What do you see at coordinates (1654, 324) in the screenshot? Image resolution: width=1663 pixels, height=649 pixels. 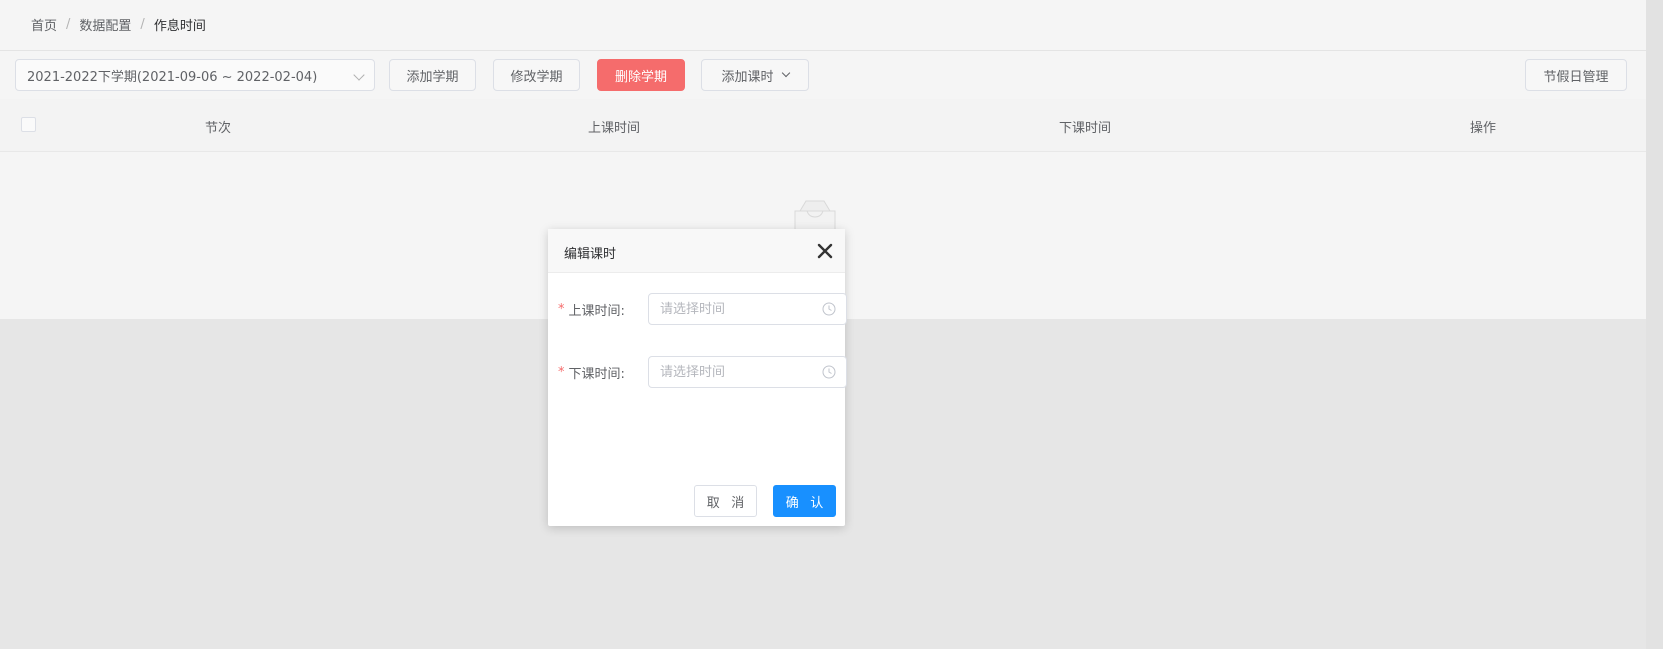 I see `scrollbar-track` at bounding box center [1654, 324].